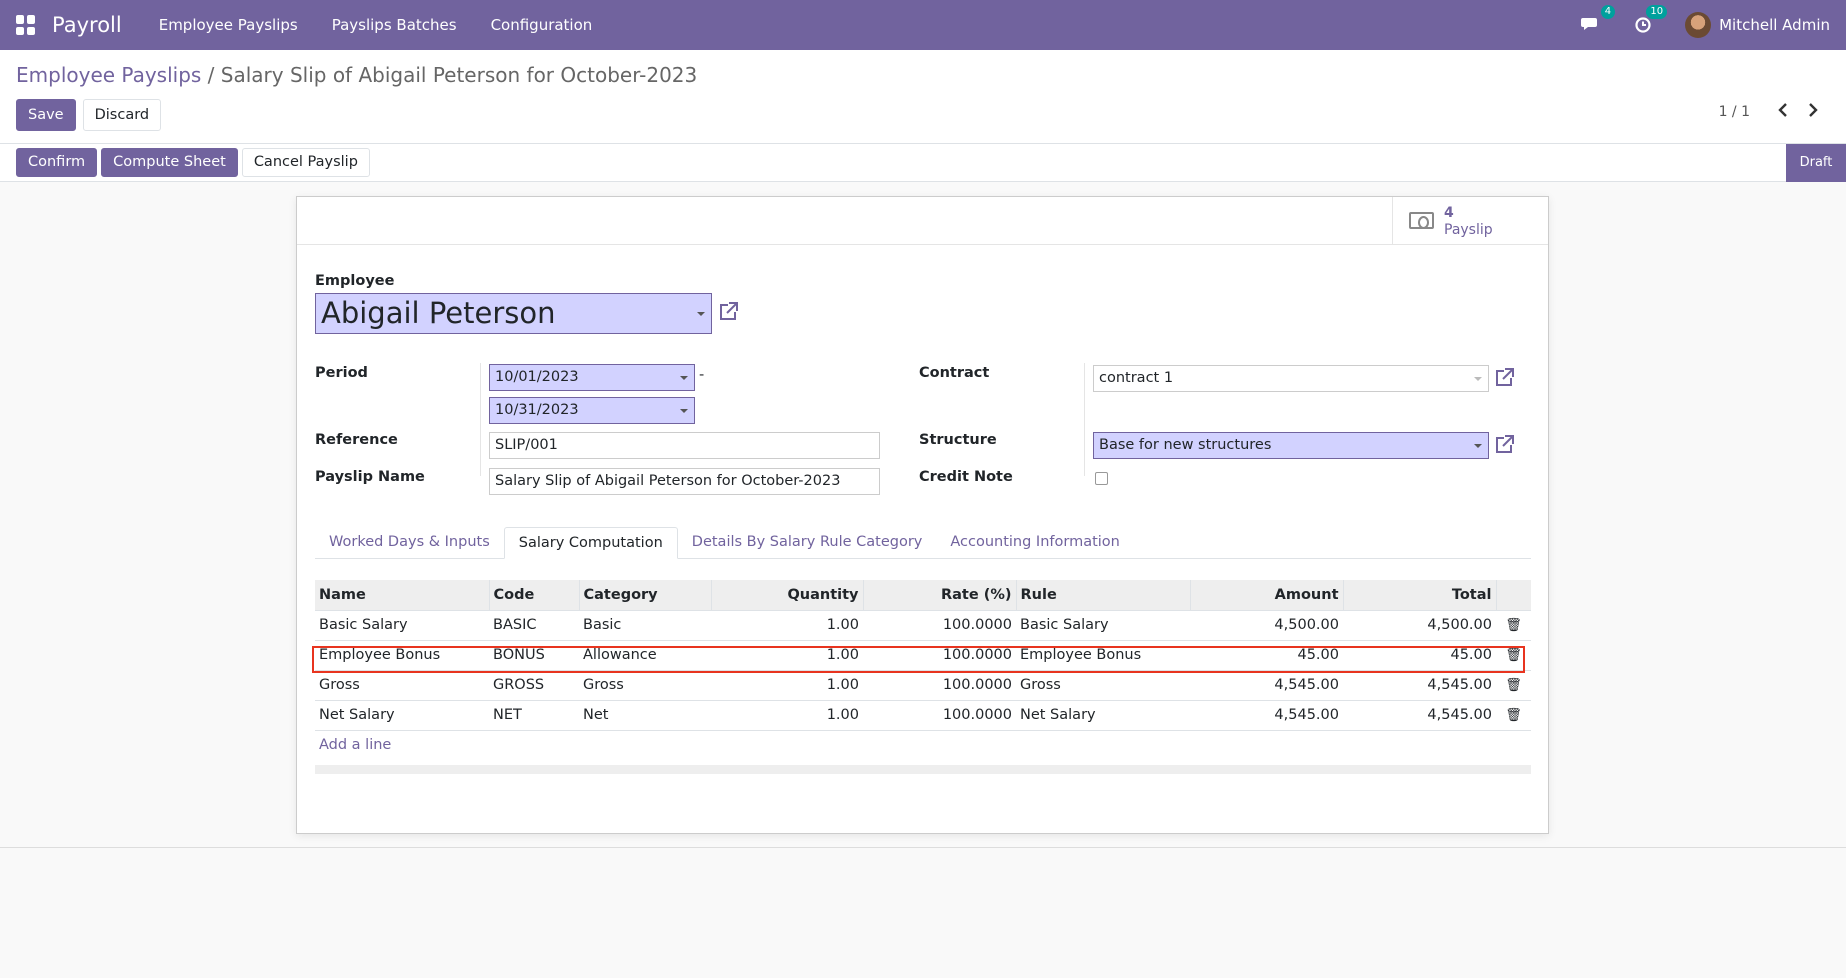 The height and width of the screenshot is (978, 1846). What do you see at coordinates (923, 769) in the screenshot?
I see `table-footer` at bounding box center [923, 769].